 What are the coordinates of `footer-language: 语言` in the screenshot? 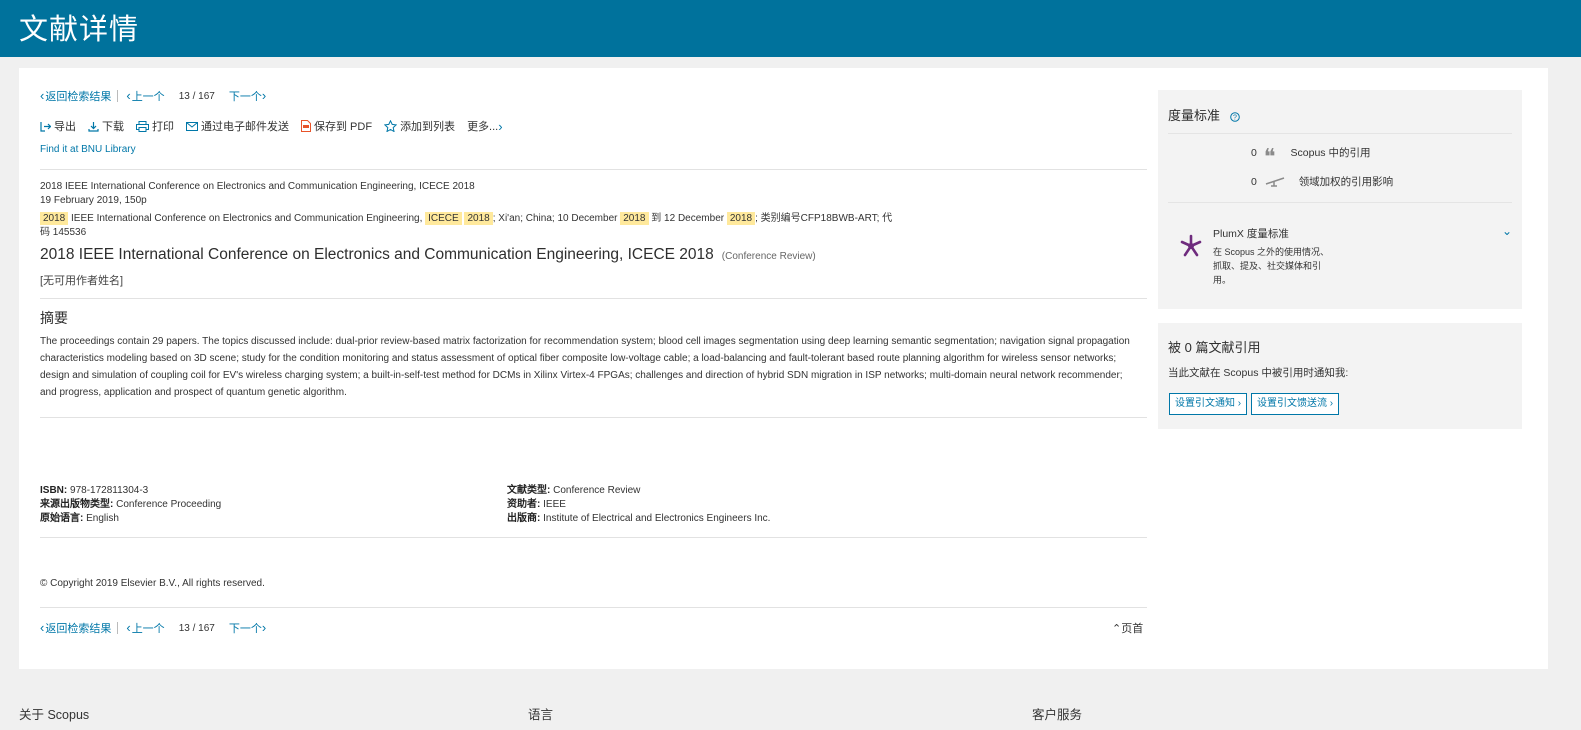 It's located at (540, 713).